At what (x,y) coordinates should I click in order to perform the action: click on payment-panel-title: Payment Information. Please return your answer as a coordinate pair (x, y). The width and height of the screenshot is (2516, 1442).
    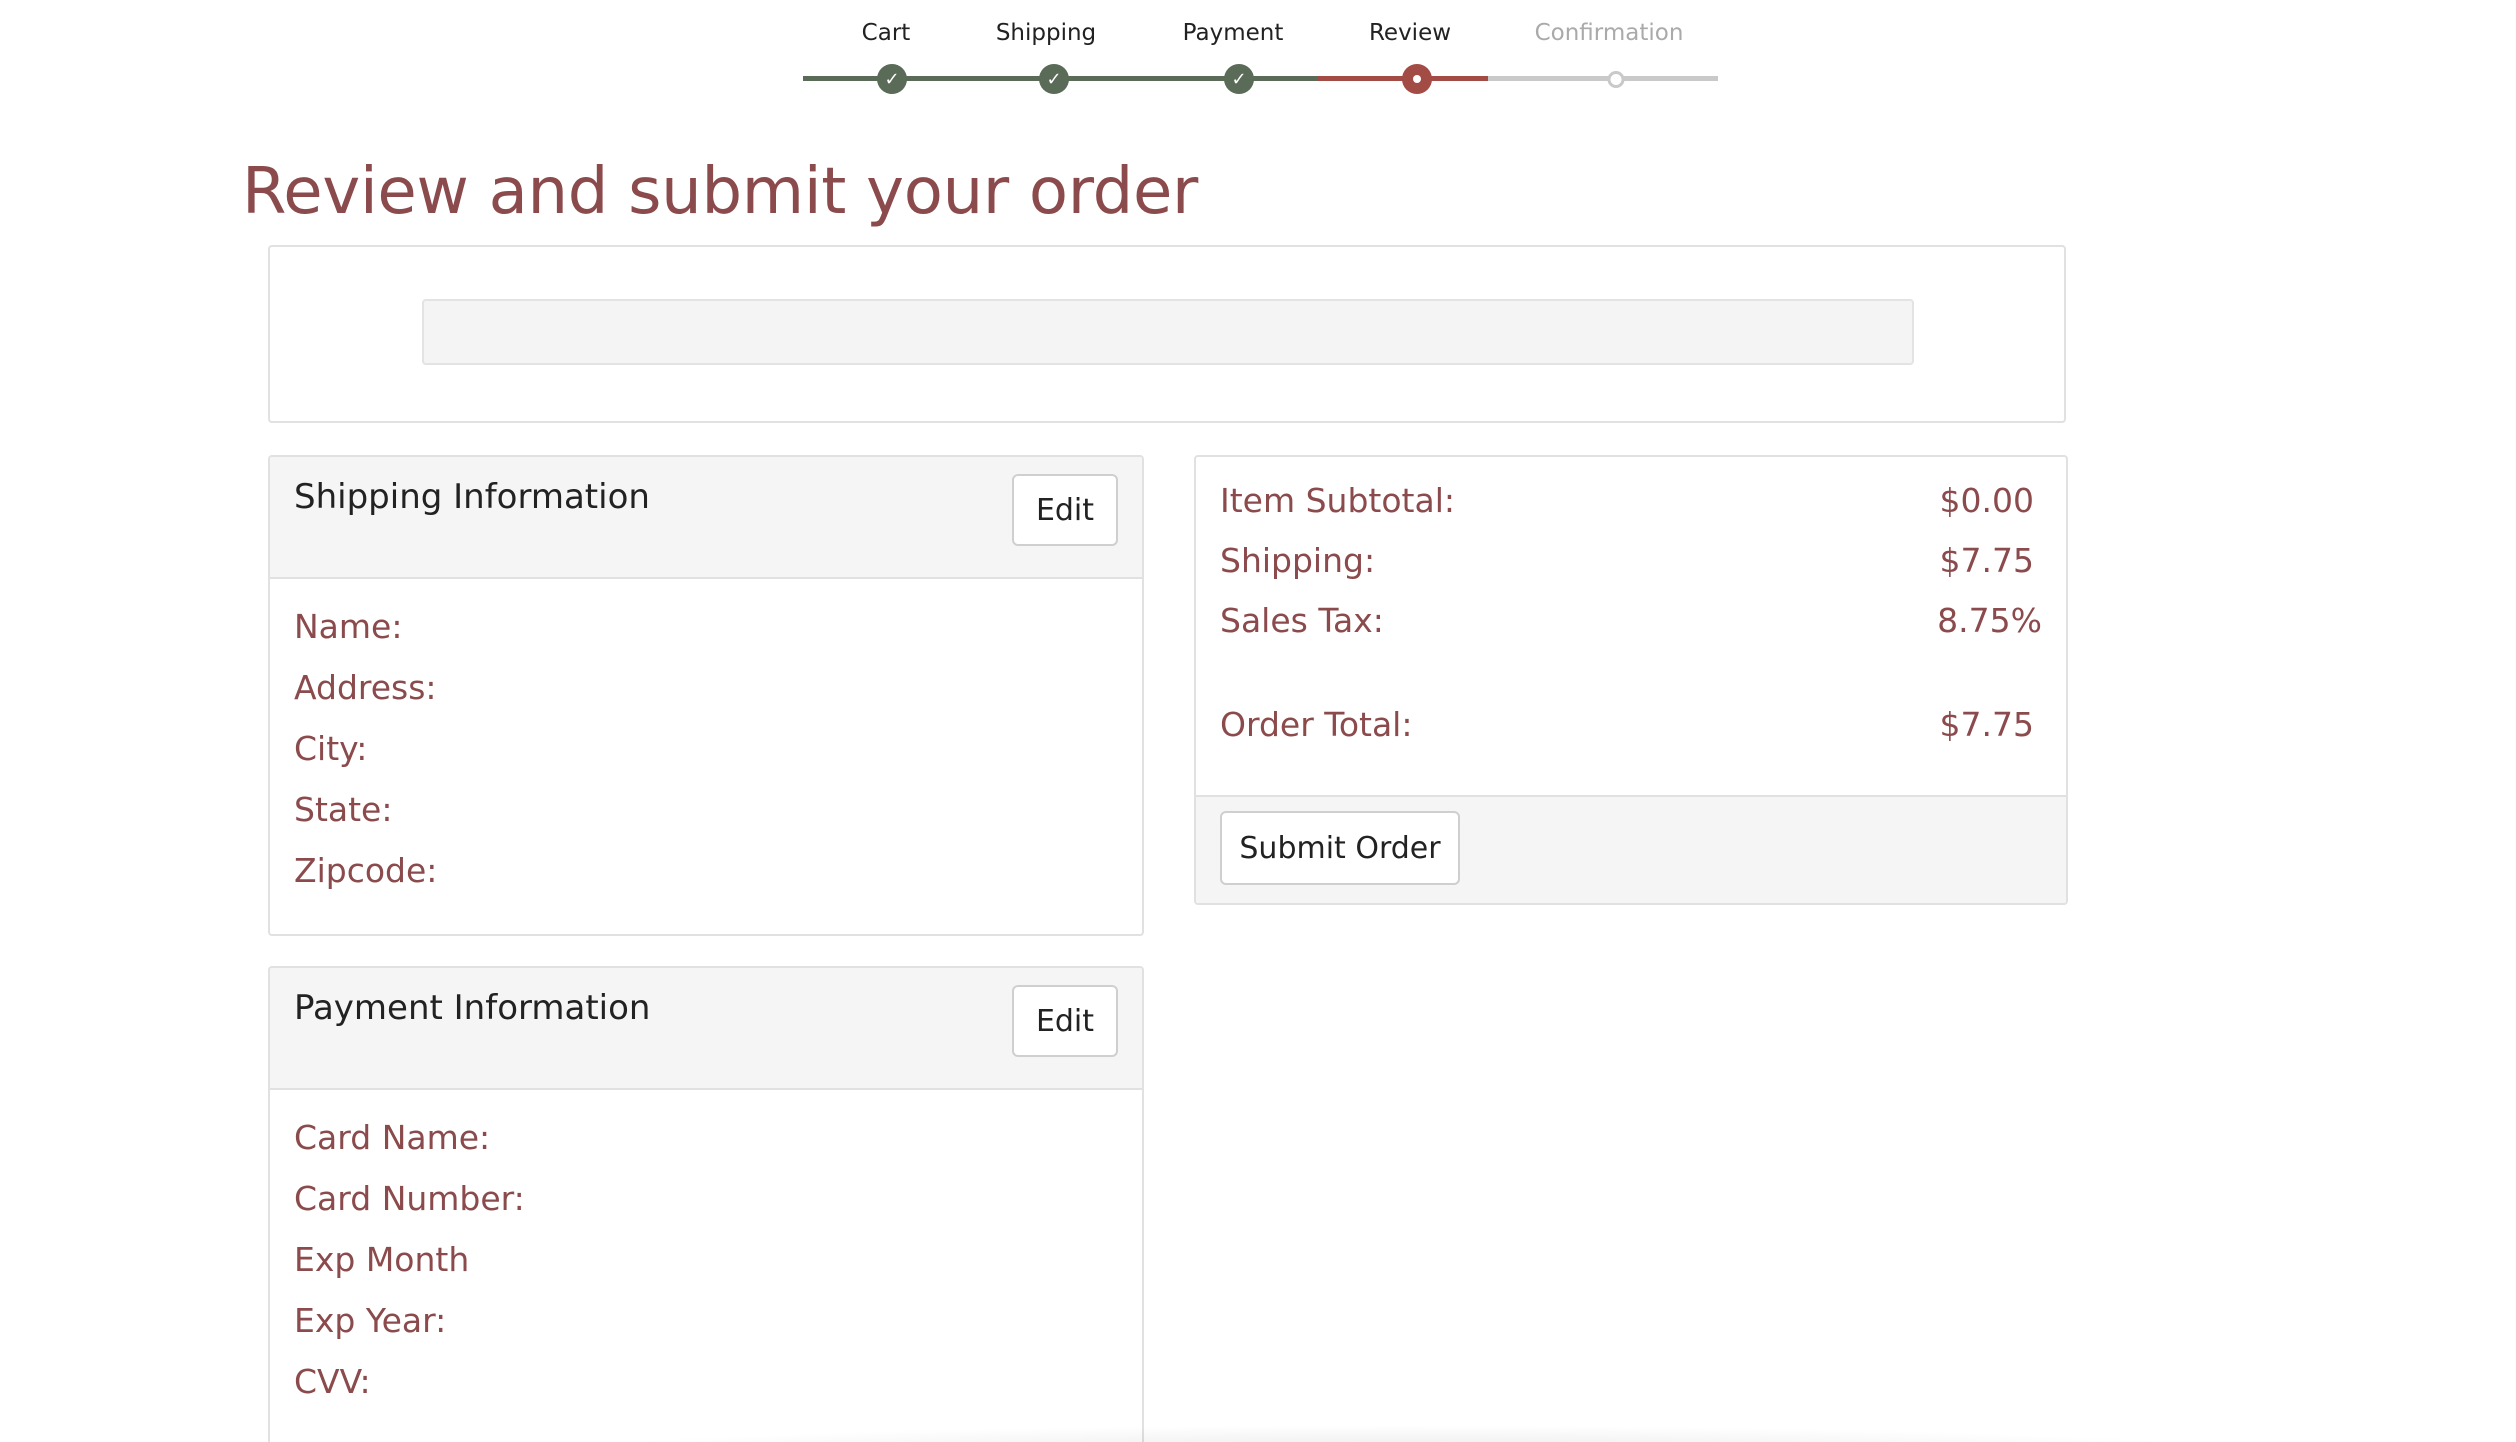
    Looking at the image, I should click on (472, 1008).